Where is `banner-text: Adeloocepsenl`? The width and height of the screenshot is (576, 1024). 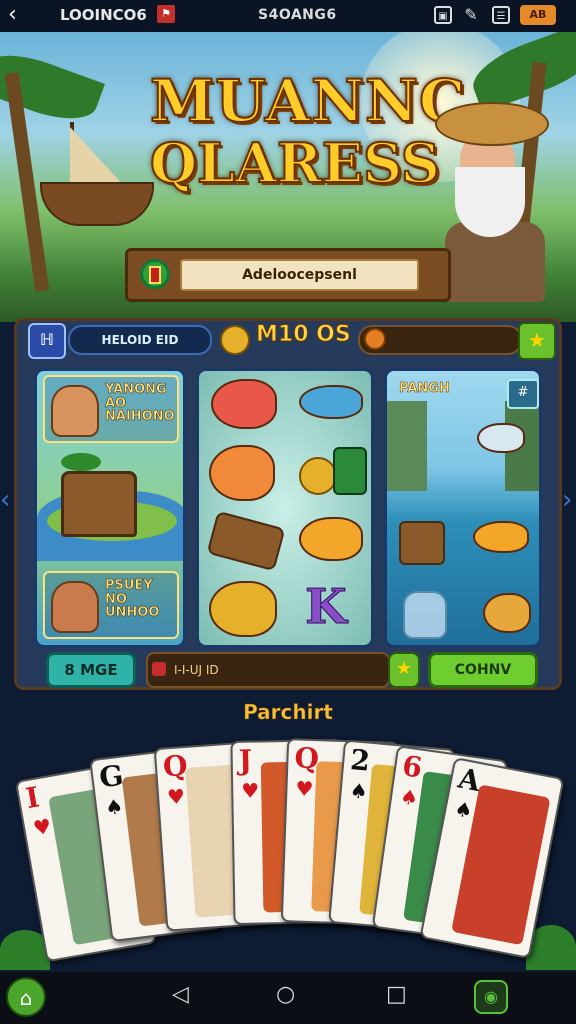 banner-text: Adeloocepsenl is located at coordinates (299, 275).